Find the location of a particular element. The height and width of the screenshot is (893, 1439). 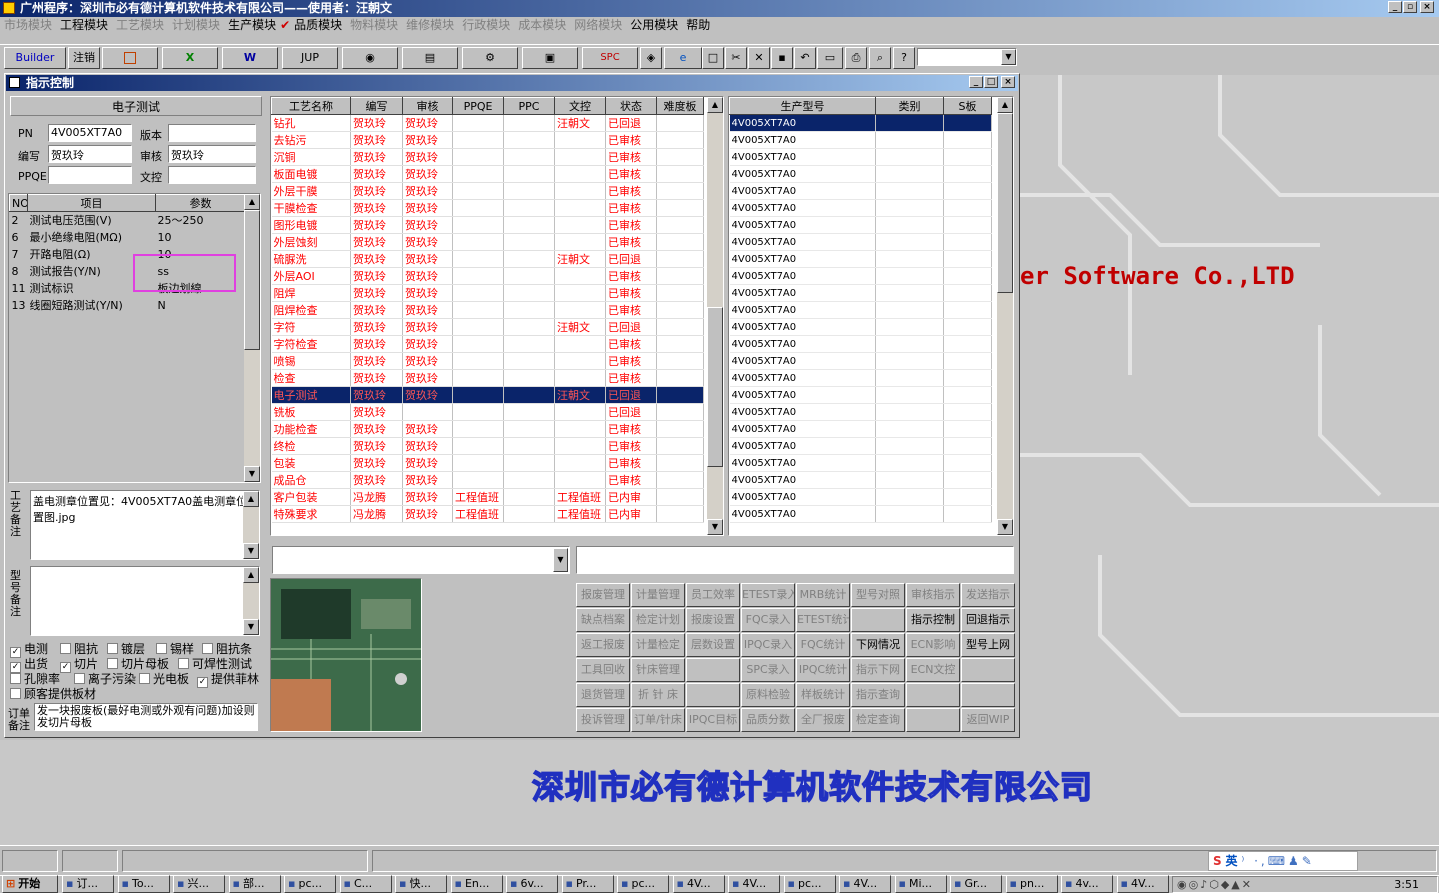

function-button: 回退指示 is located at coordinates (988, 620).